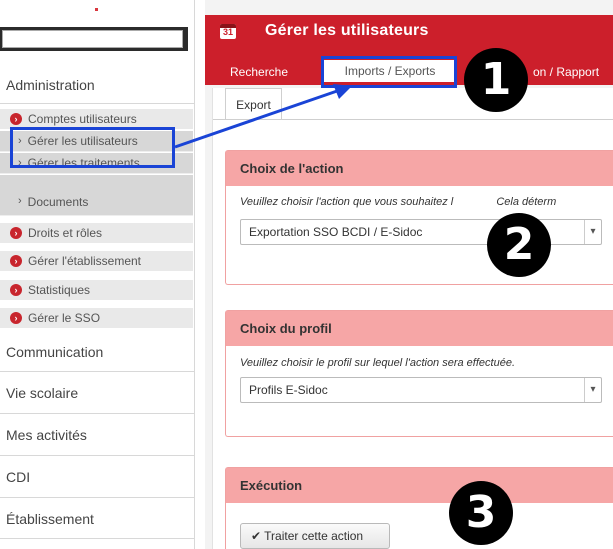 Image resolution: width=613 pixels, height=549 pixels. I want to click on tab-recherche: Recherche, so click(259, 72).